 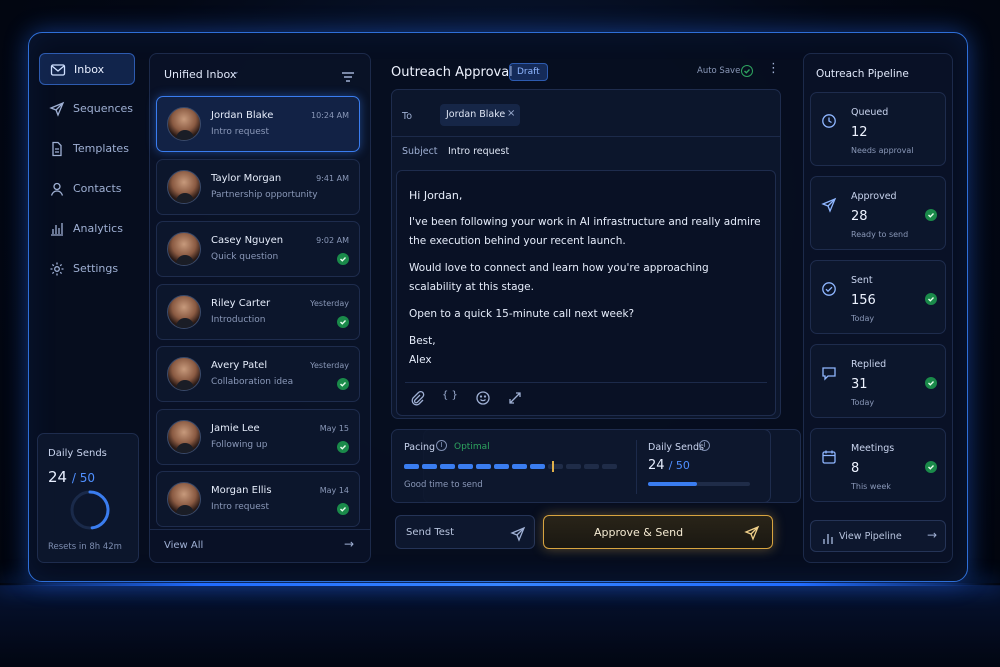 I want to click on floor-glow, so click(x=500, y=584).